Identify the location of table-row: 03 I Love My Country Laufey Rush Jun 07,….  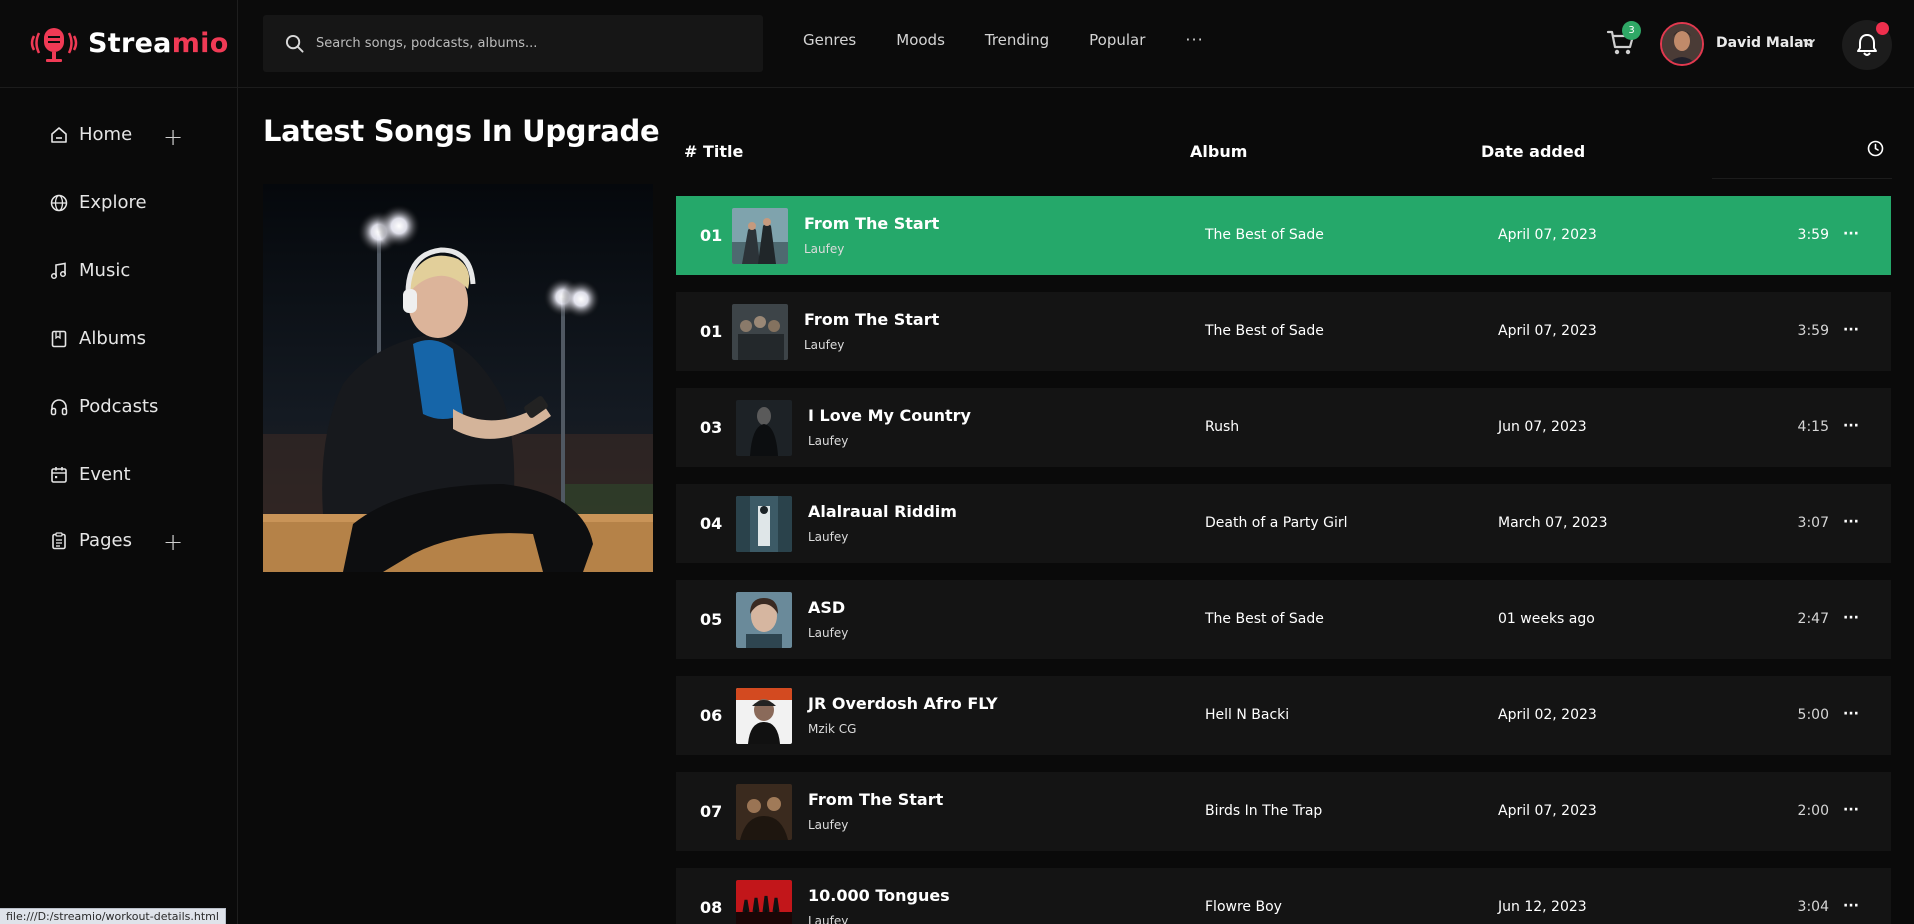
(1283, 427).